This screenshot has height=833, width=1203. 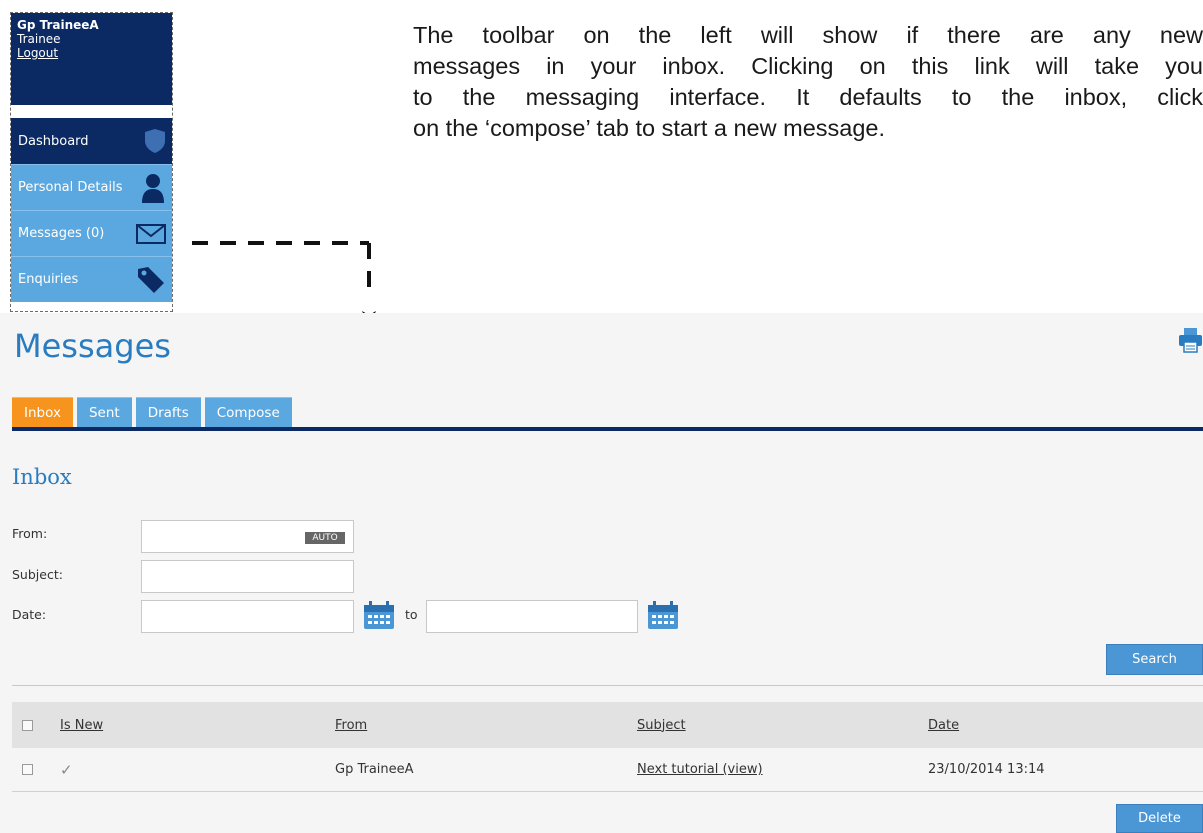 What do you see at coordinates (700, 769) in the screenshot?
I see `row-subject-link: Next tutorial (view)` at bounding box center [700, 769].